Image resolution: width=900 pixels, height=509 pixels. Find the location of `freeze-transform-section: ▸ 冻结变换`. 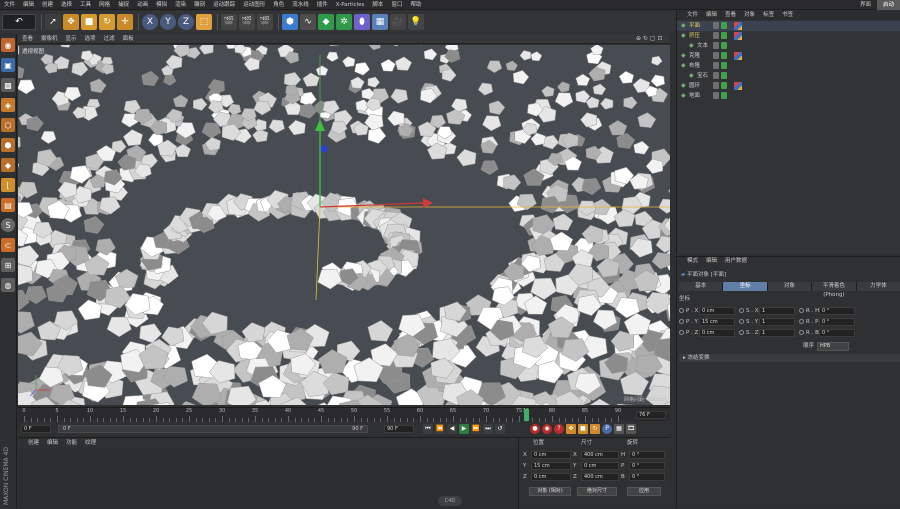

freeze-transform-section: ▸ 冻结变换 is located at coordinates (789, 358).